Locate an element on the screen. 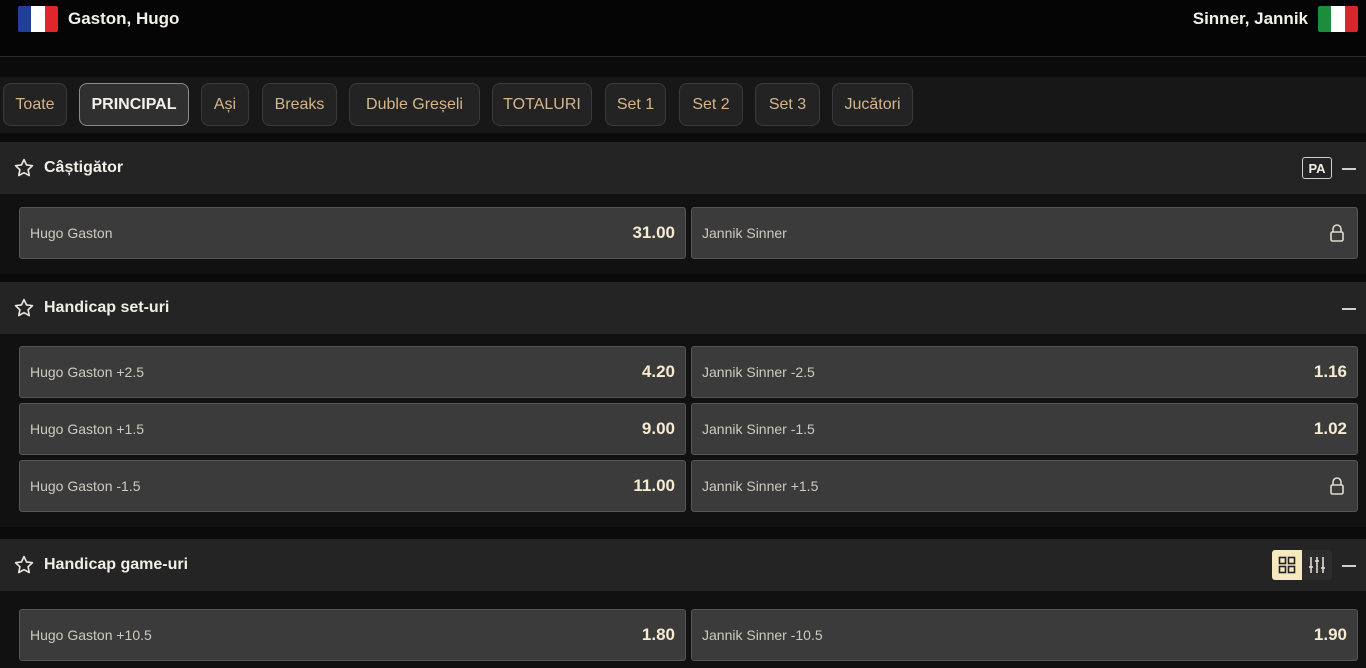  odd-button: Jannik Sinner -10.5 1.90 is located at coordinates (1024, 635).